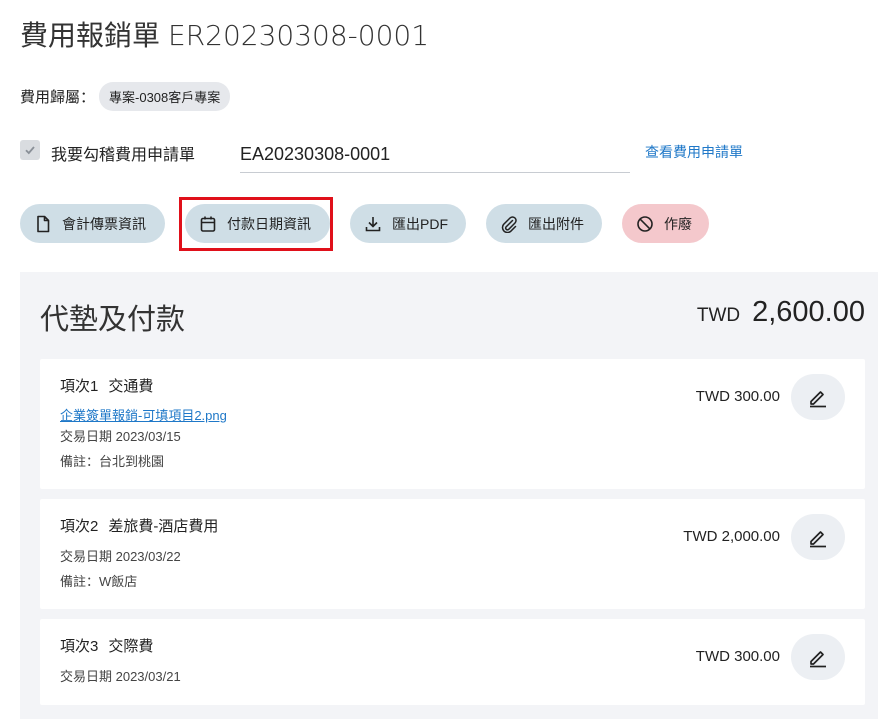 This screenshot has height=719, width=878. What do you see at coordinates (131, 386) in the screenshot?
I see `item-category: 交通費` at bounding box center [131, 386].